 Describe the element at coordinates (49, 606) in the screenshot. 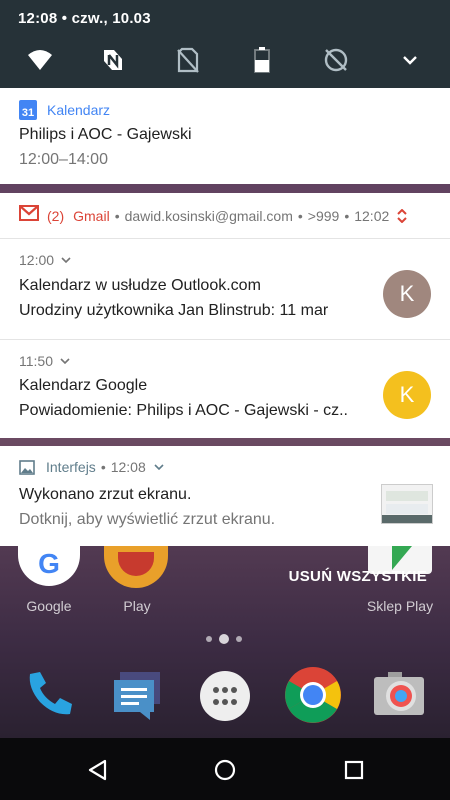

I see `app-label-google: Google` at that location.